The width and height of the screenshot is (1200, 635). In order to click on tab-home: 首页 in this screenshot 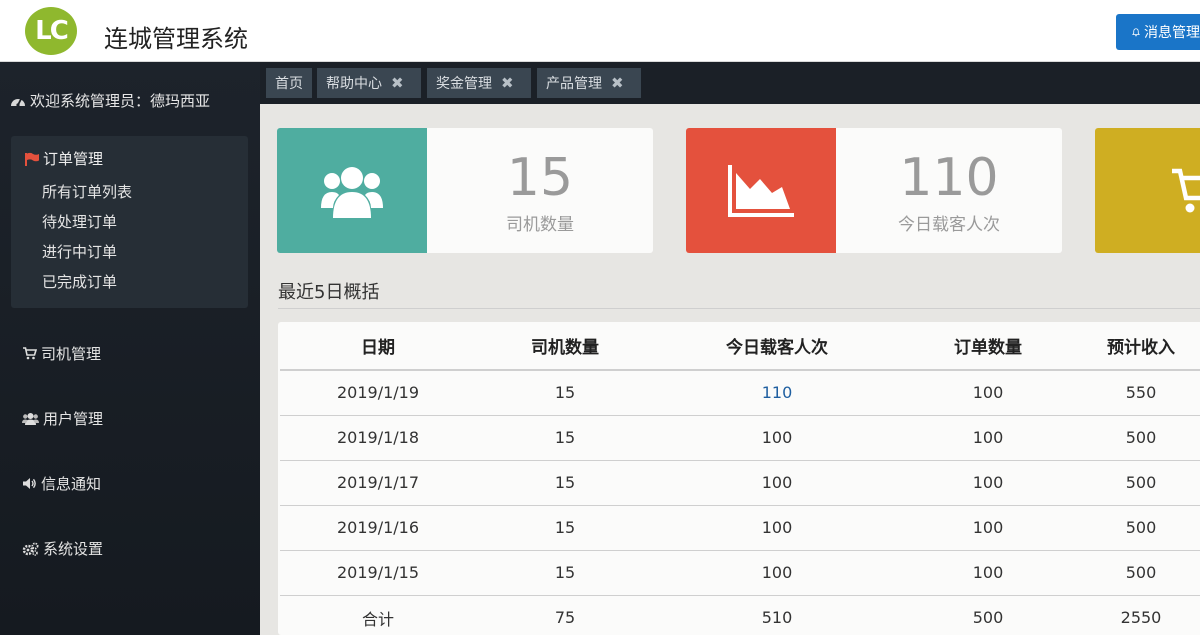, I will do `click(289, 83)`.